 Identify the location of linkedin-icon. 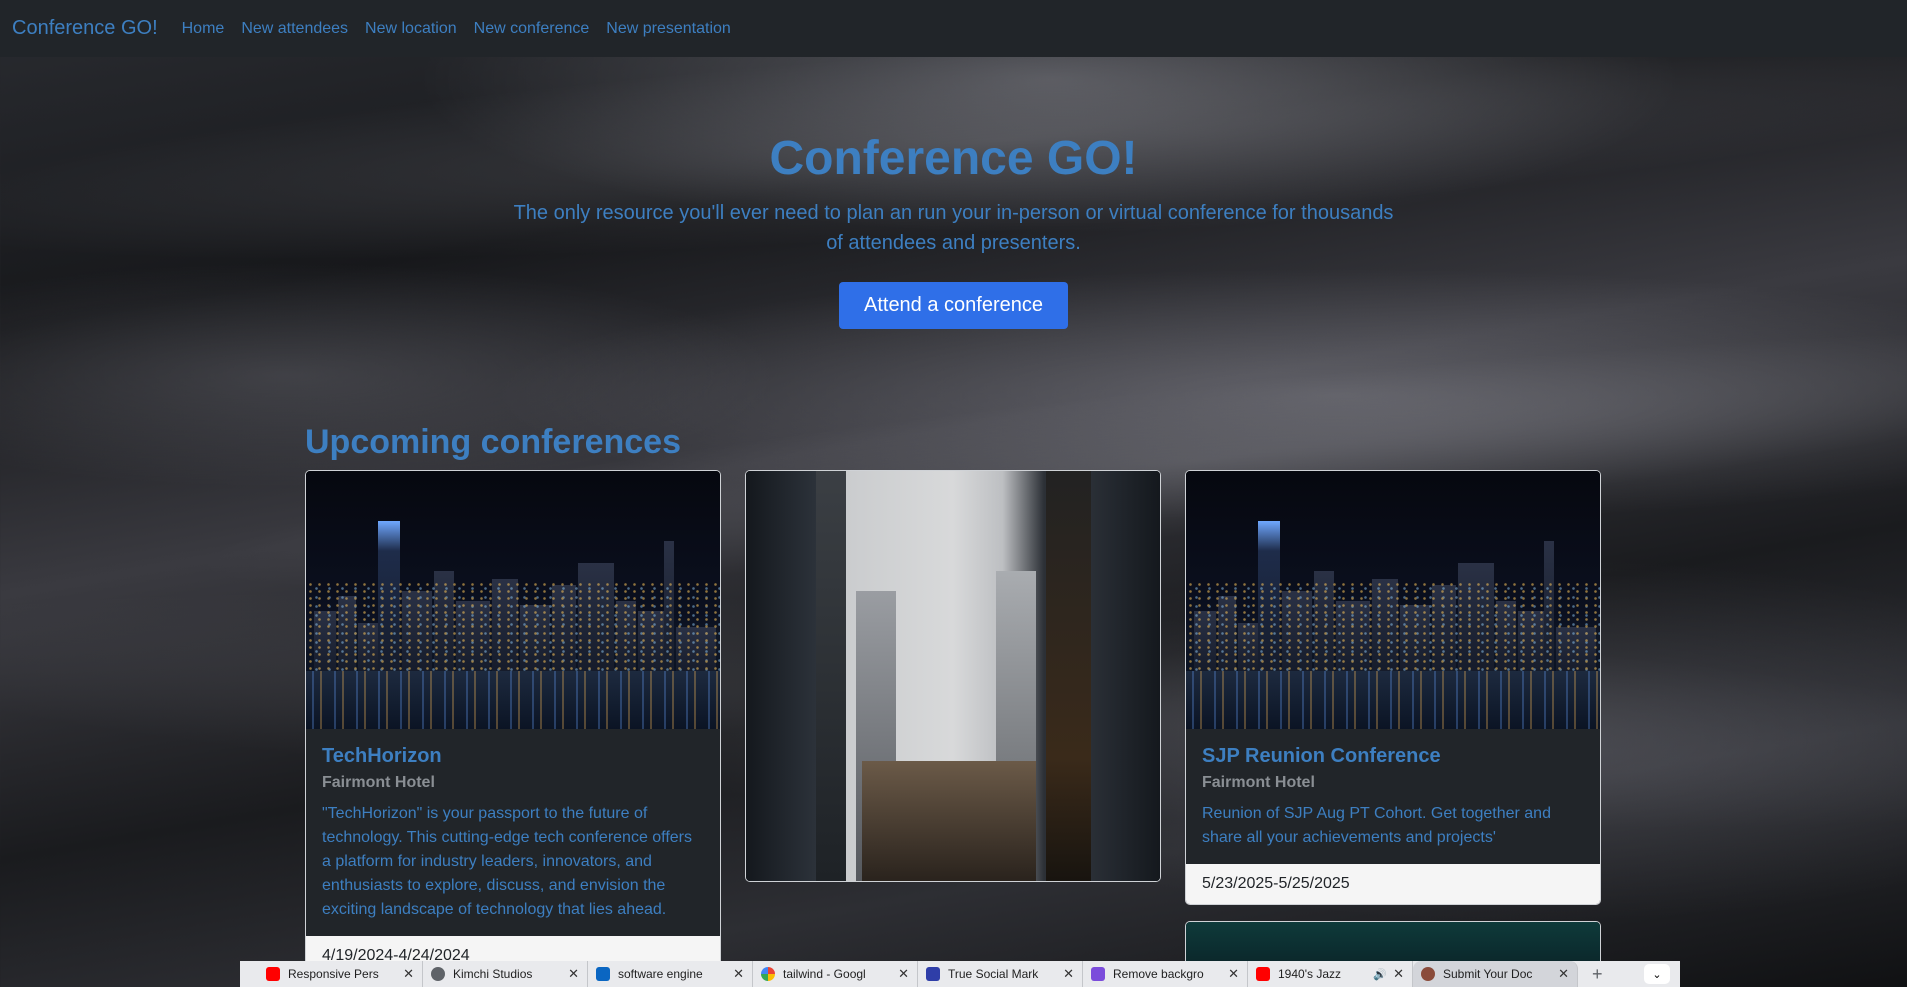
(603, 974).